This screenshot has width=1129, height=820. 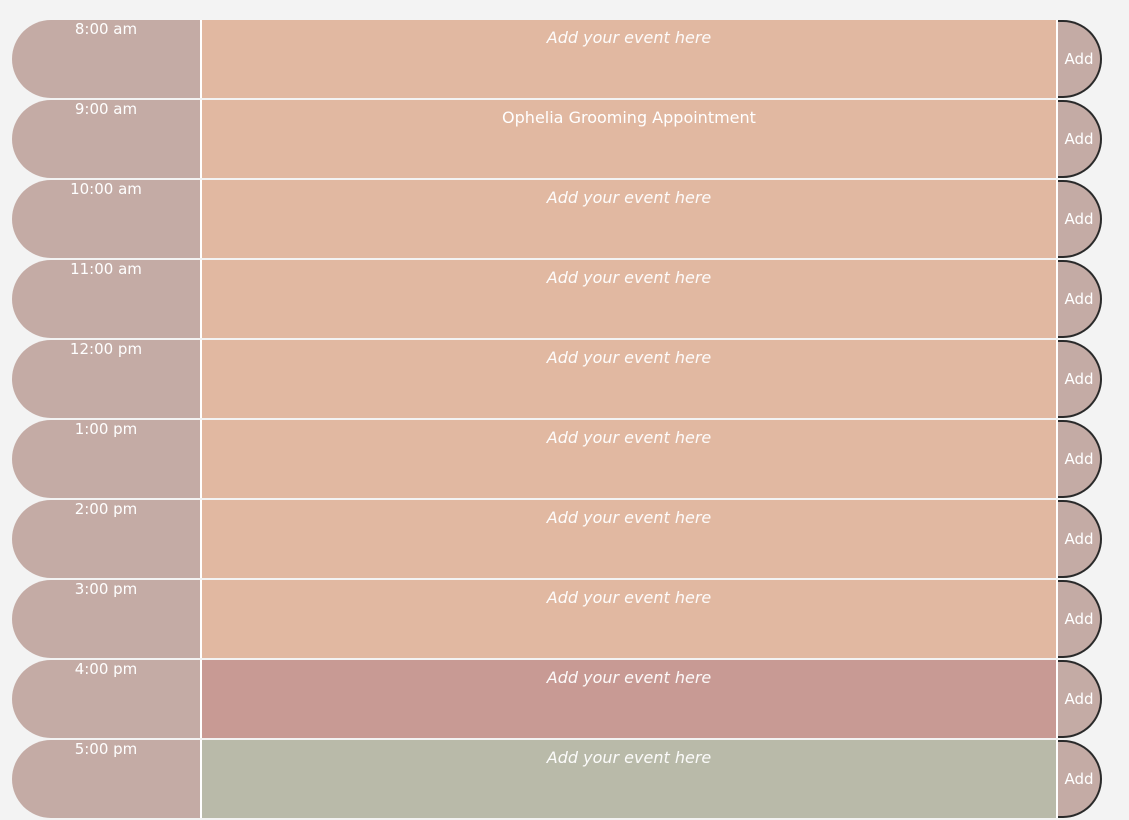 I want to click on hour-text: 10:00 am, so click(x=106, y=189).